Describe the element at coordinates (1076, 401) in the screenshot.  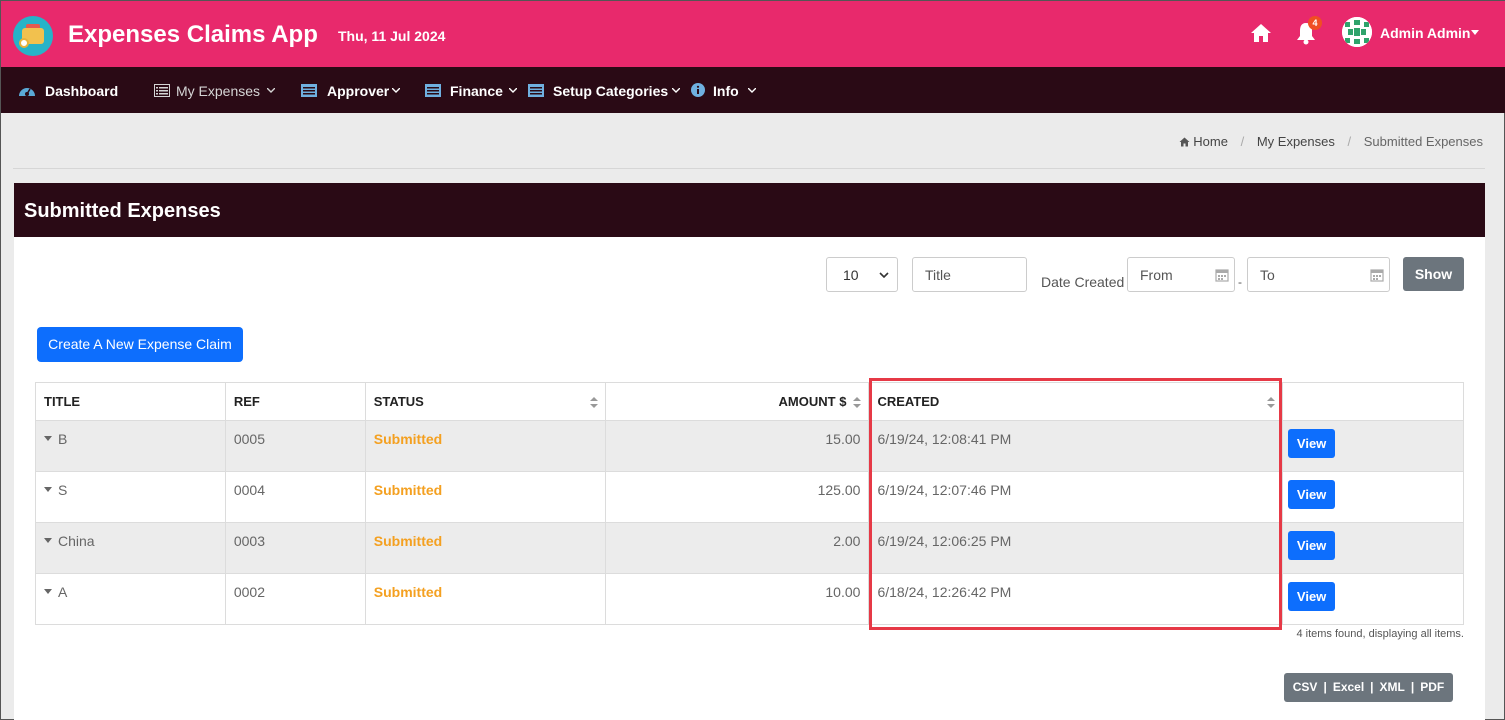
I see `column-created: CREATED` at that location.